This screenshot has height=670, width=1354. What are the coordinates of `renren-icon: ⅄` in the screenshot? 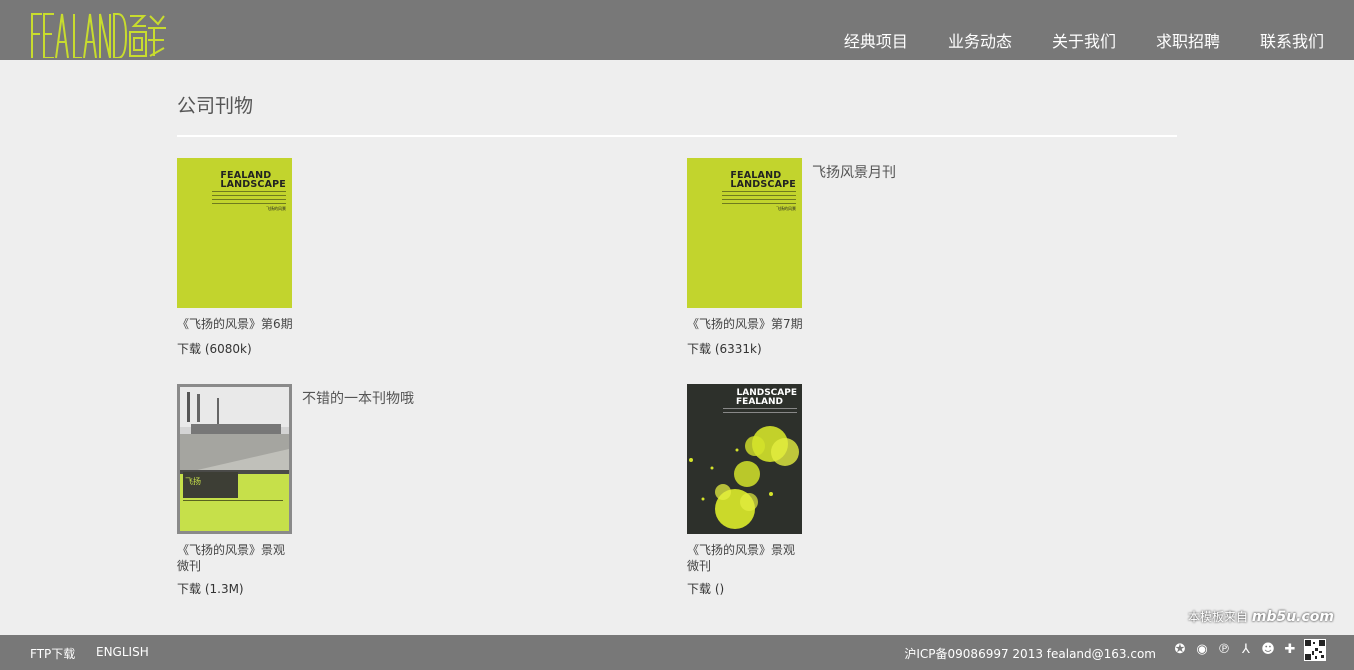 It's located at (1246, 650).